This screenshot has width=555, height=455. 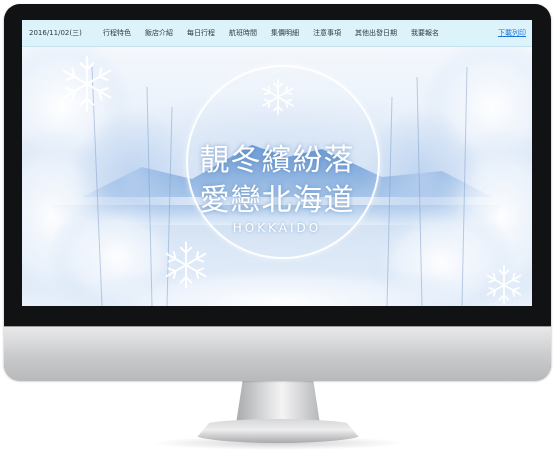 I want to click on nav-date: 2016/11/02(三), so click(x=55, y=33).